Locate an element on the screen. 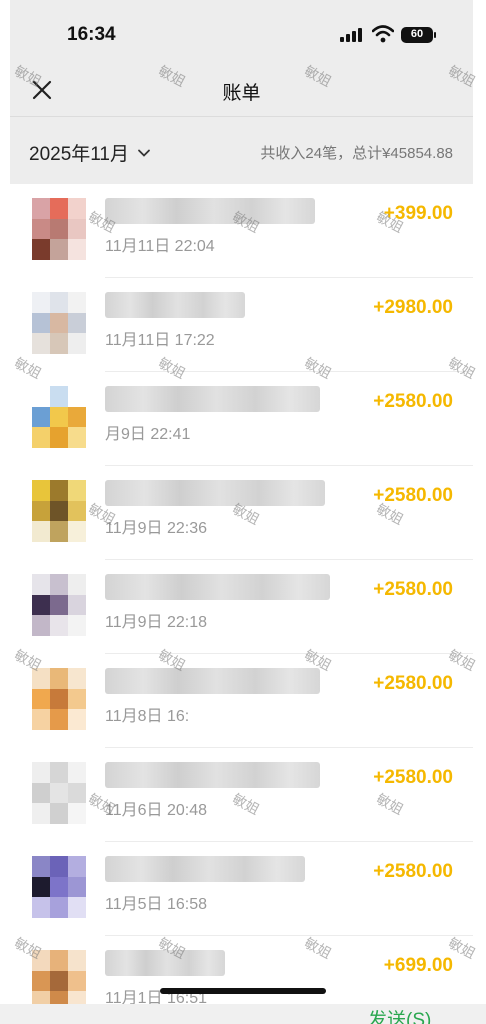 This screenshot has height=1024, width=486. month-label: 2025年11月 is located at coordinates (79, 154).